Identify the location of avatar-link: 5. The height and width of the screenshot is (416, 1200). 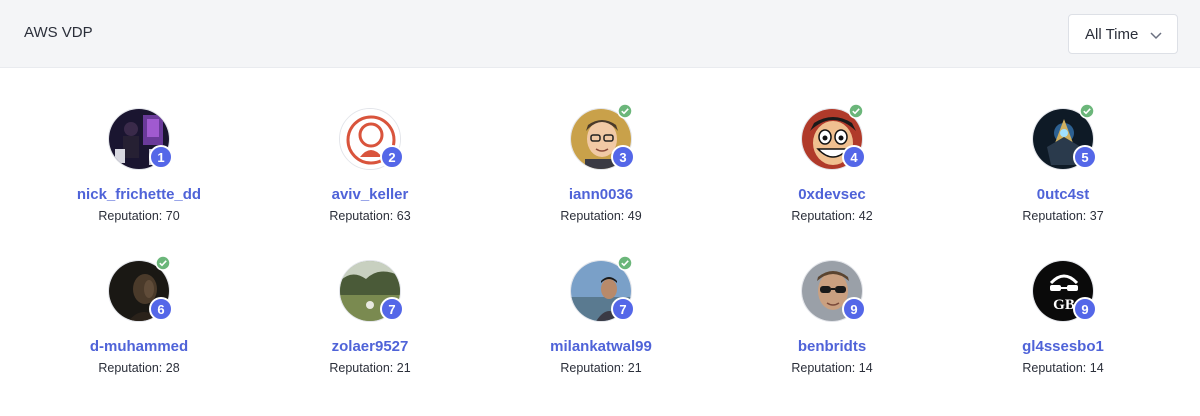
(1064, 136).